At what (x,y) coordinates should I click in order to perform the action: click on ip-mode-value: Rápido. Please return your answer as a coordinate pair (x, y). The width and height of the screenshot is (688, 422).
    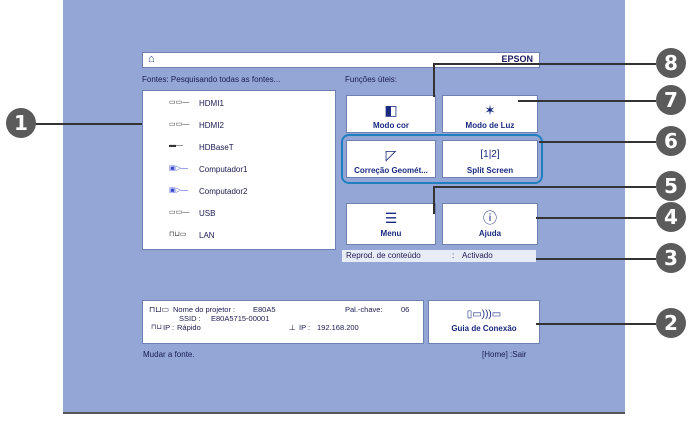
    Looking at the image, I should click on (189, 327).